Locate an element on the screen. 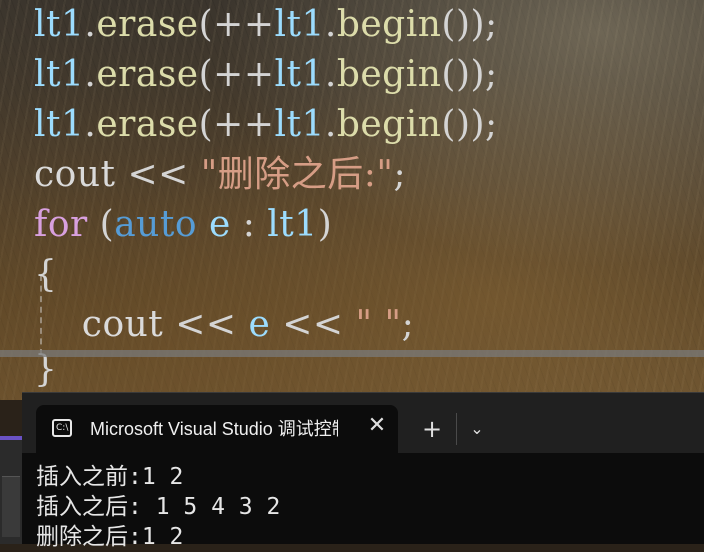 The width and height of the screenshot is (704, 552). code-token: ) is located at coordinates (325, 224).